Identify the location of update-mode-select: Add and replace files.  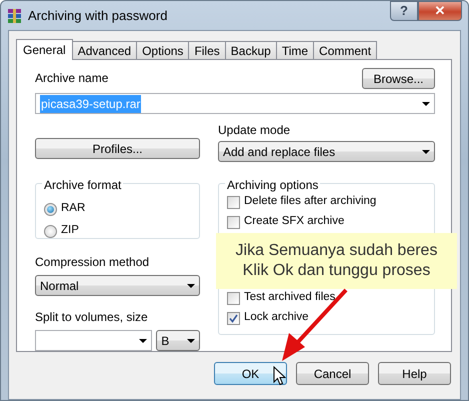
(326, 151).